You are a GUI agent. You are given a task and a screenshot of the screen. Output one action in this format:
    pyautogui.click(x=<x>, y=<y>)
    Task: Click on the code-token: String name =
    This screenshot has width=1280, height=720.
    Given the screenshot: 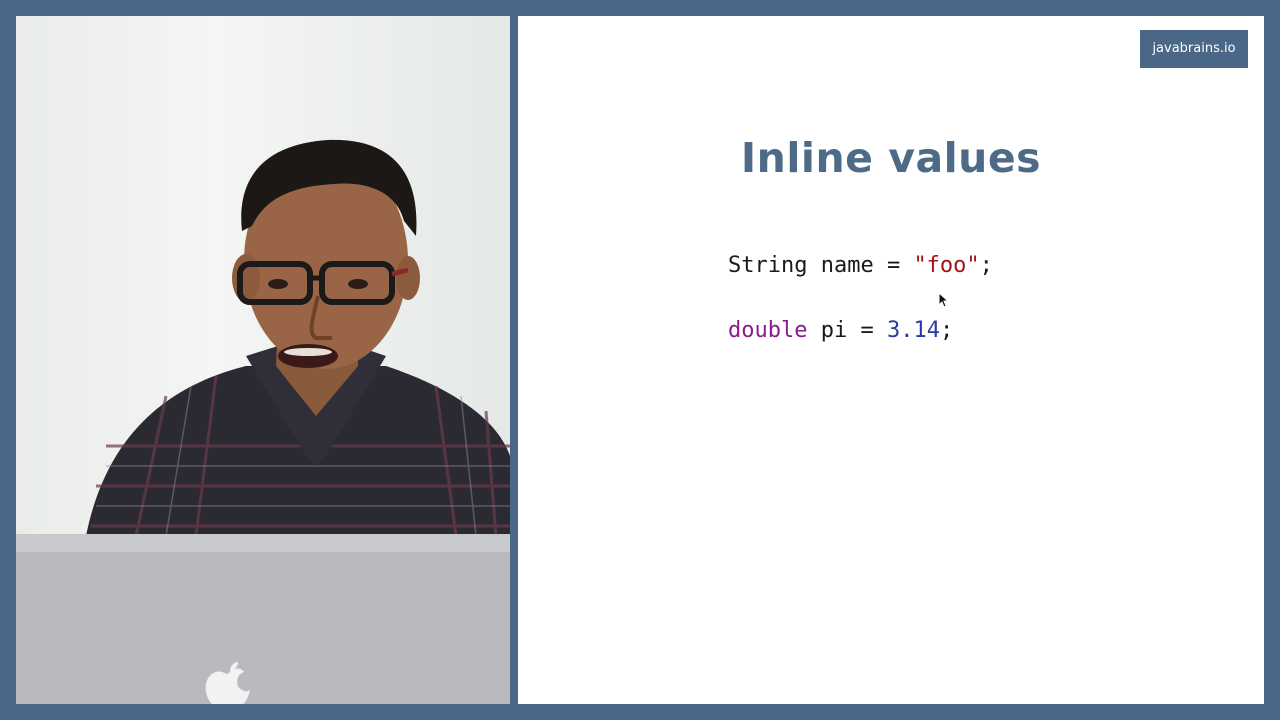 What is the action you would take?
    pyautogui.click(x=821, y=265)
    